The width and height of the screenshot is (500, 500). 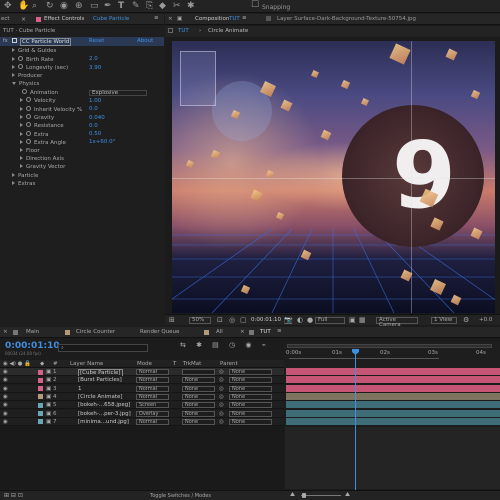 I want to click on panel-menu-icon: ≡, so click(x=244, y=18).